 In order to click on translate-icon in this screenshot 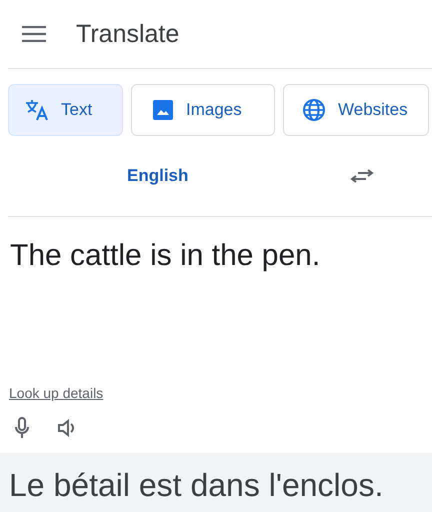, I will do `click(37, 110)`.